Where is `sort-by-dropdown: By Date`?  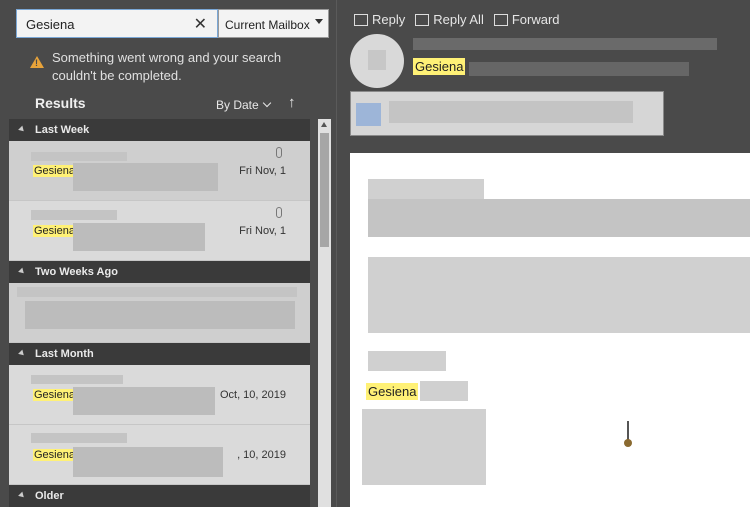
sort-by-dropdown: By Date is located at coordinates (243, 105).